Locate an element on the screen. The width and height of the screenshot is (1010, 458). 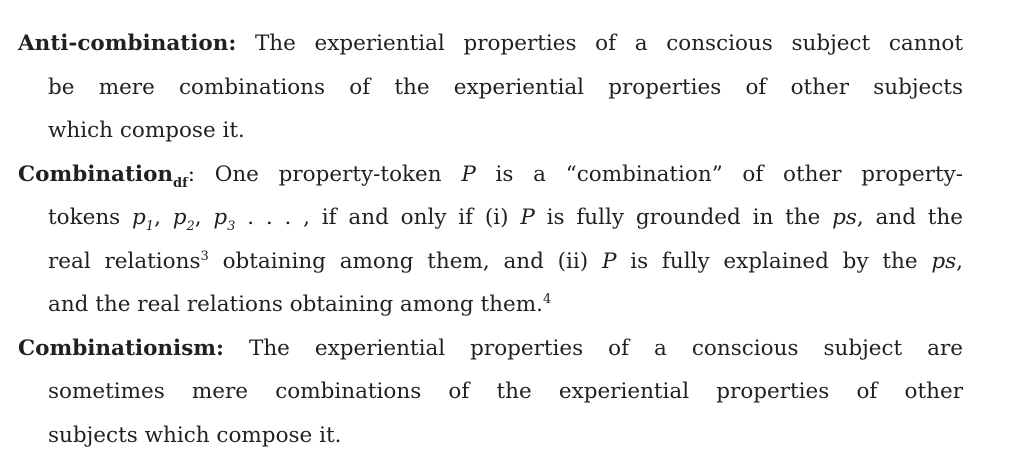
footnote-ref: 3 is located at coordinates (205, 256).